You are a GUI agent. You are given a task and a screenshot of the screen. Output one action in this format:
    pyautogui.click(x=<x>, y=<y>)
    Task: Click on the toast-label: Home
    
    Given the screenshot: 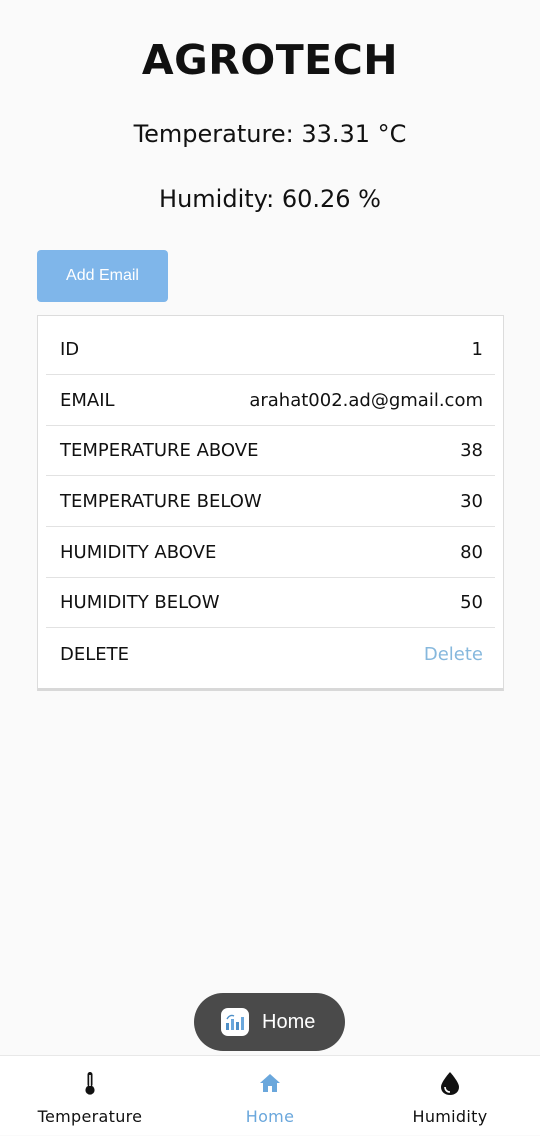 What is the action you would take?
    pyautogui.click(x=289, y=1021)
    